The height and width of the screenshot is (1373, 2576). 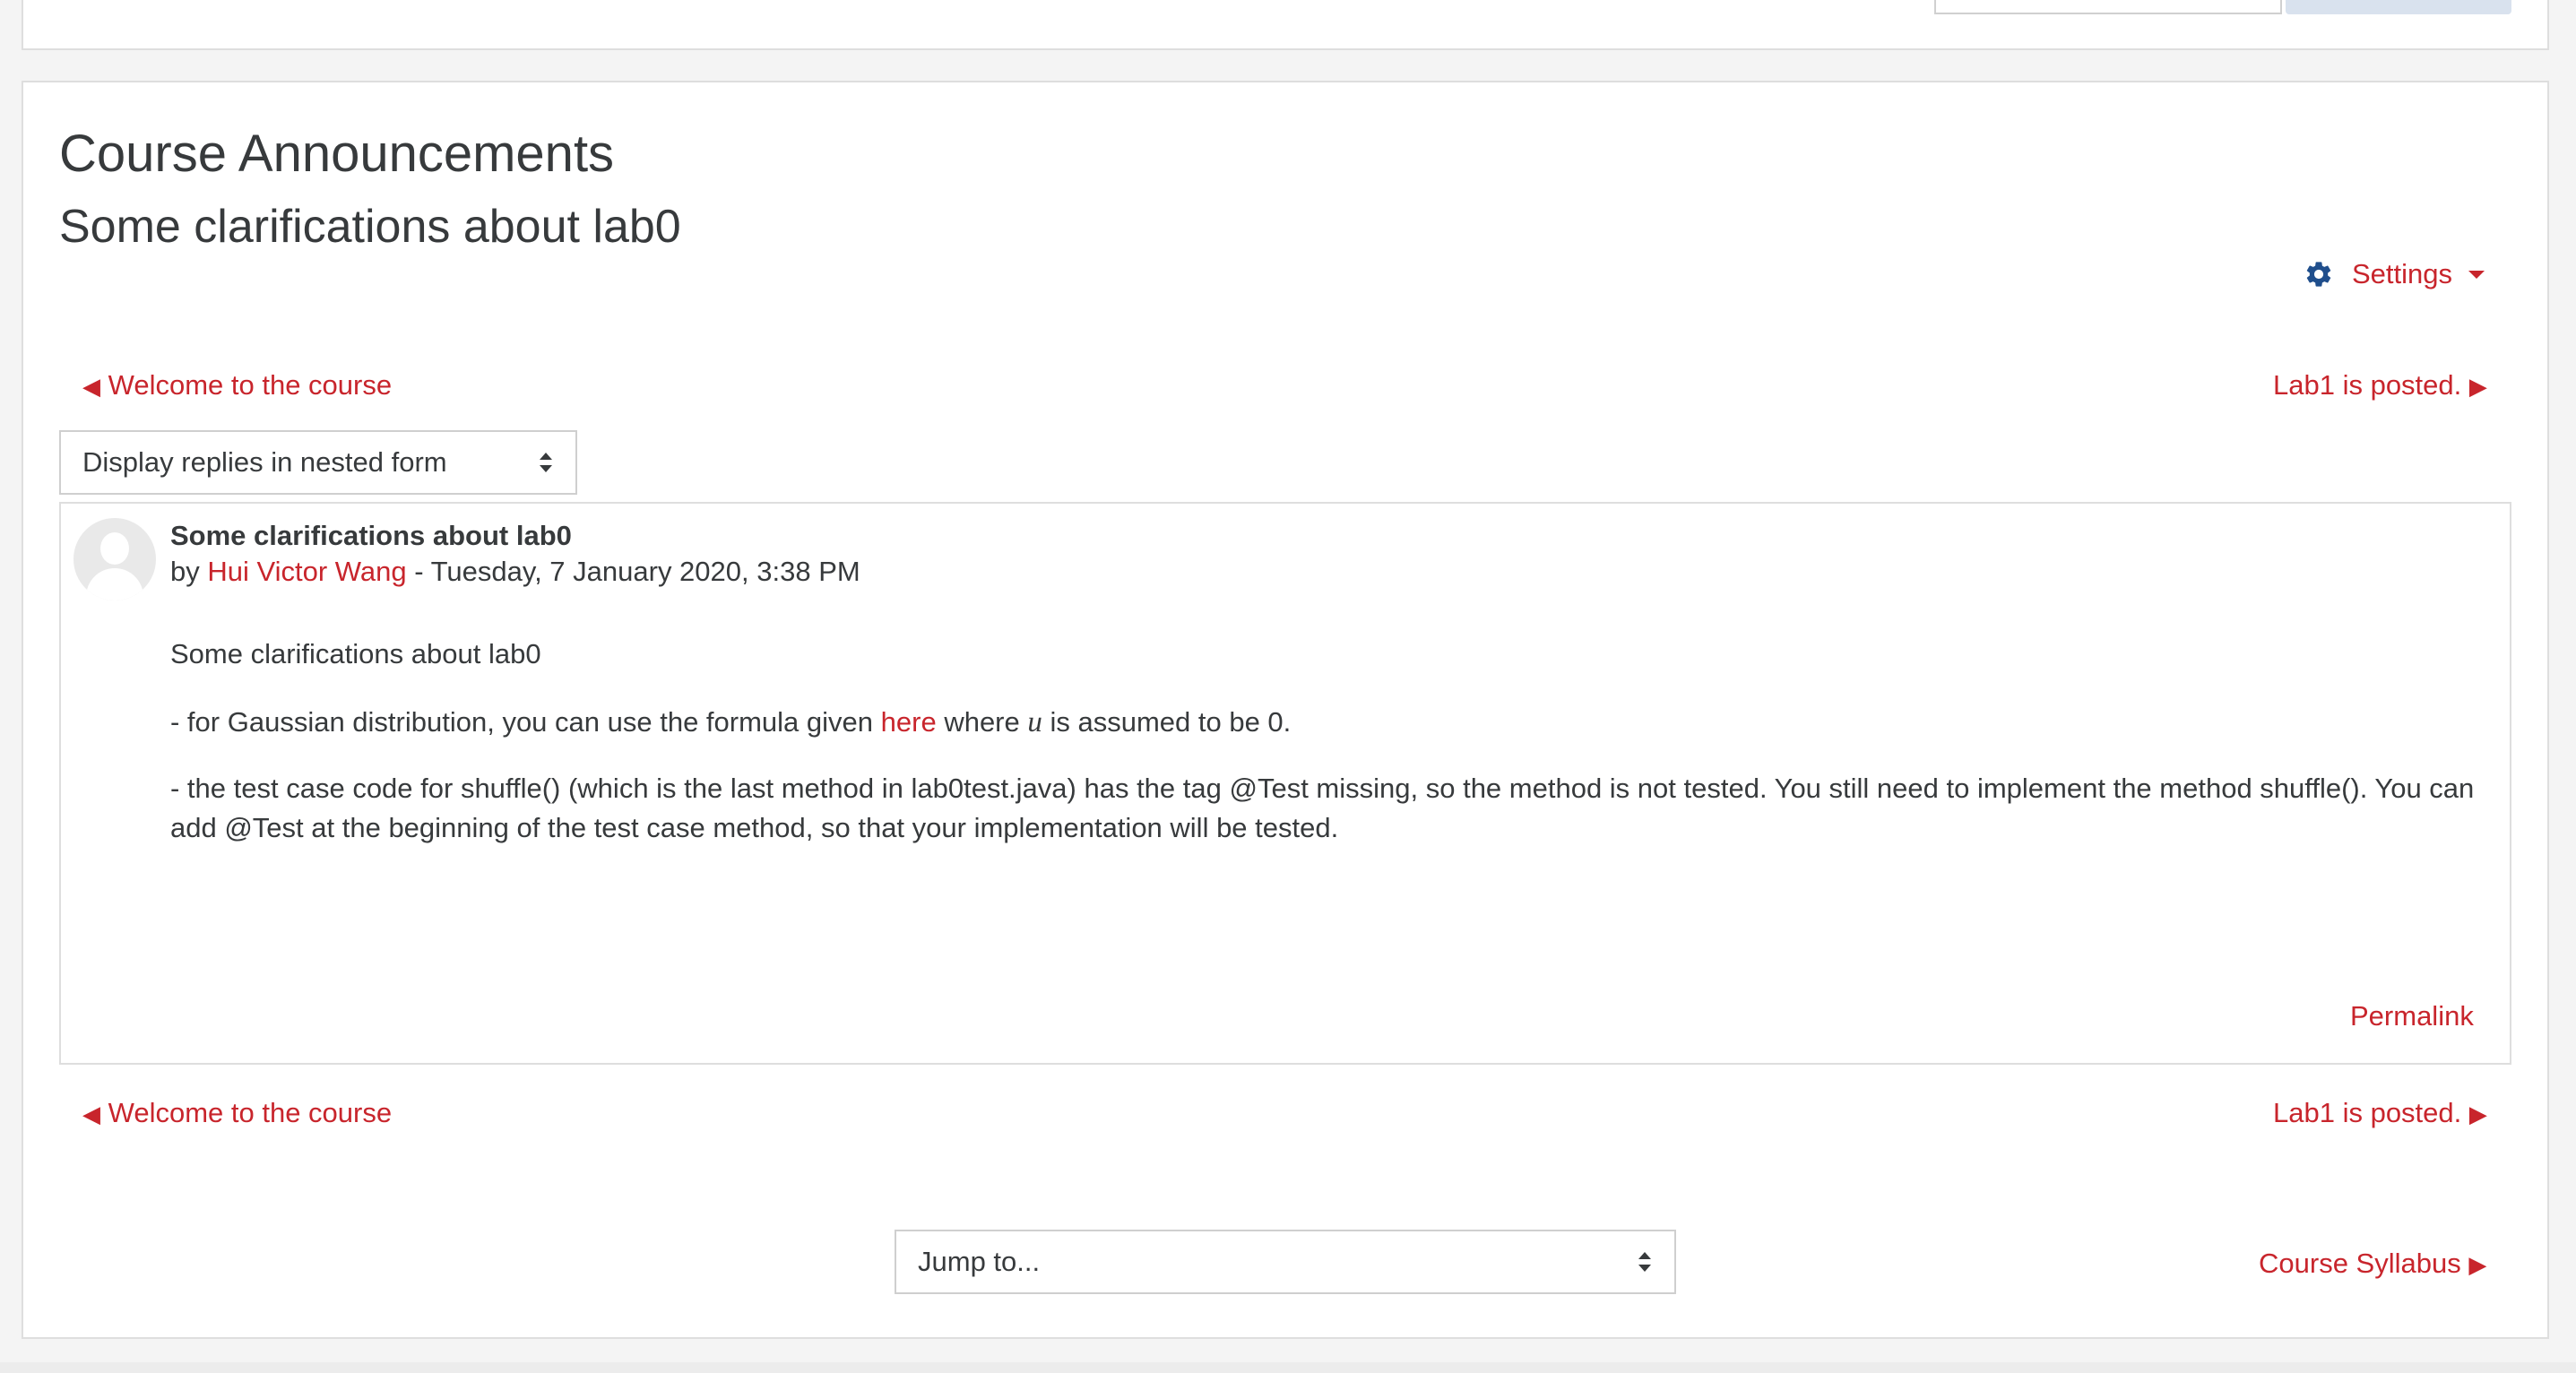 I want to click on post-paragraph-1: Some clarifications about lab0, so click(x=355, y=653).